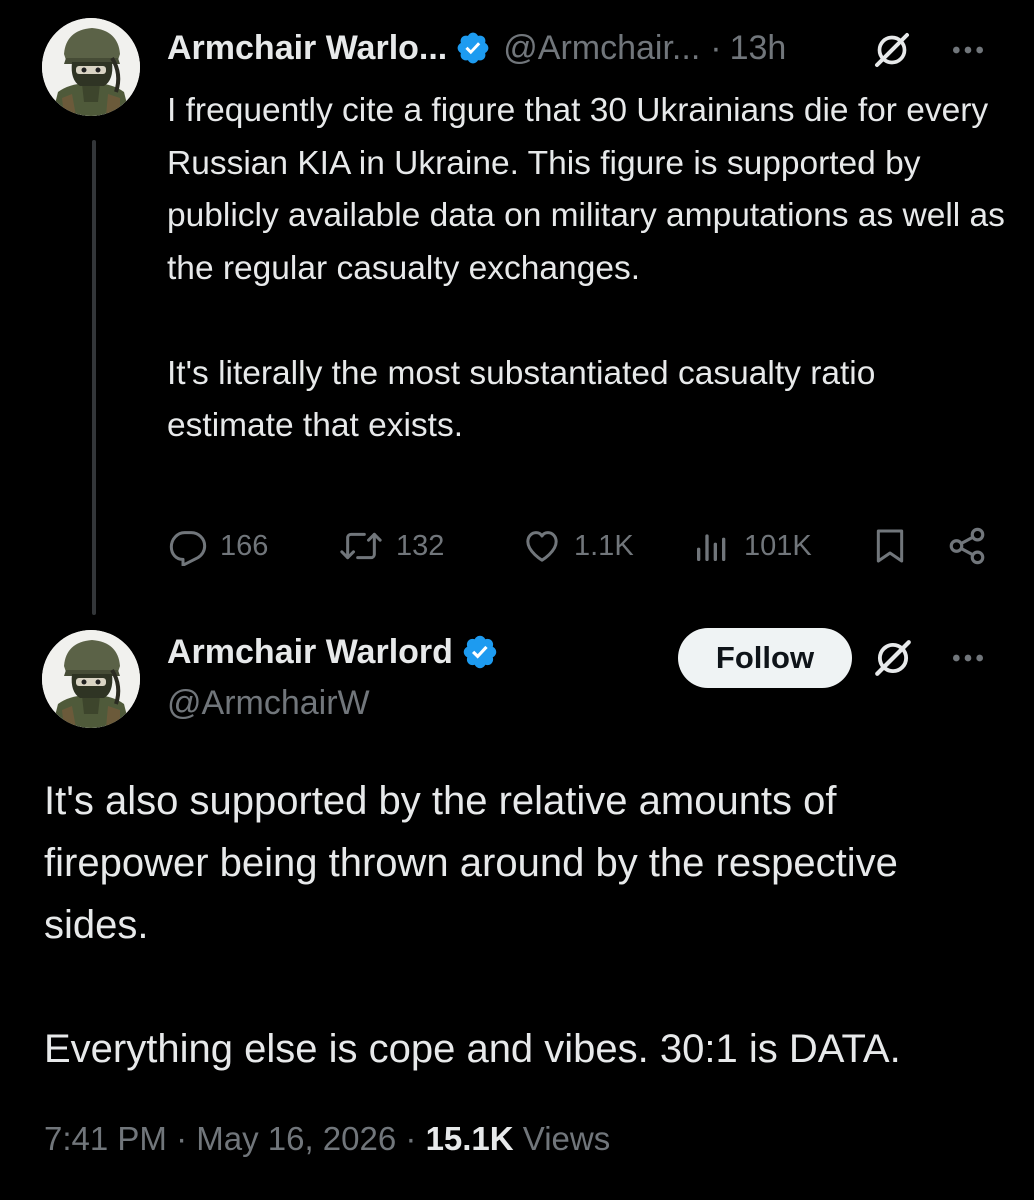 The height and width of the screenshot is (1200, 1034). What do you see at coordinates (296, 1138) in the screenshot?
I see `tweet2-date: May 16, 2026` at bounding box center [296, 1138].